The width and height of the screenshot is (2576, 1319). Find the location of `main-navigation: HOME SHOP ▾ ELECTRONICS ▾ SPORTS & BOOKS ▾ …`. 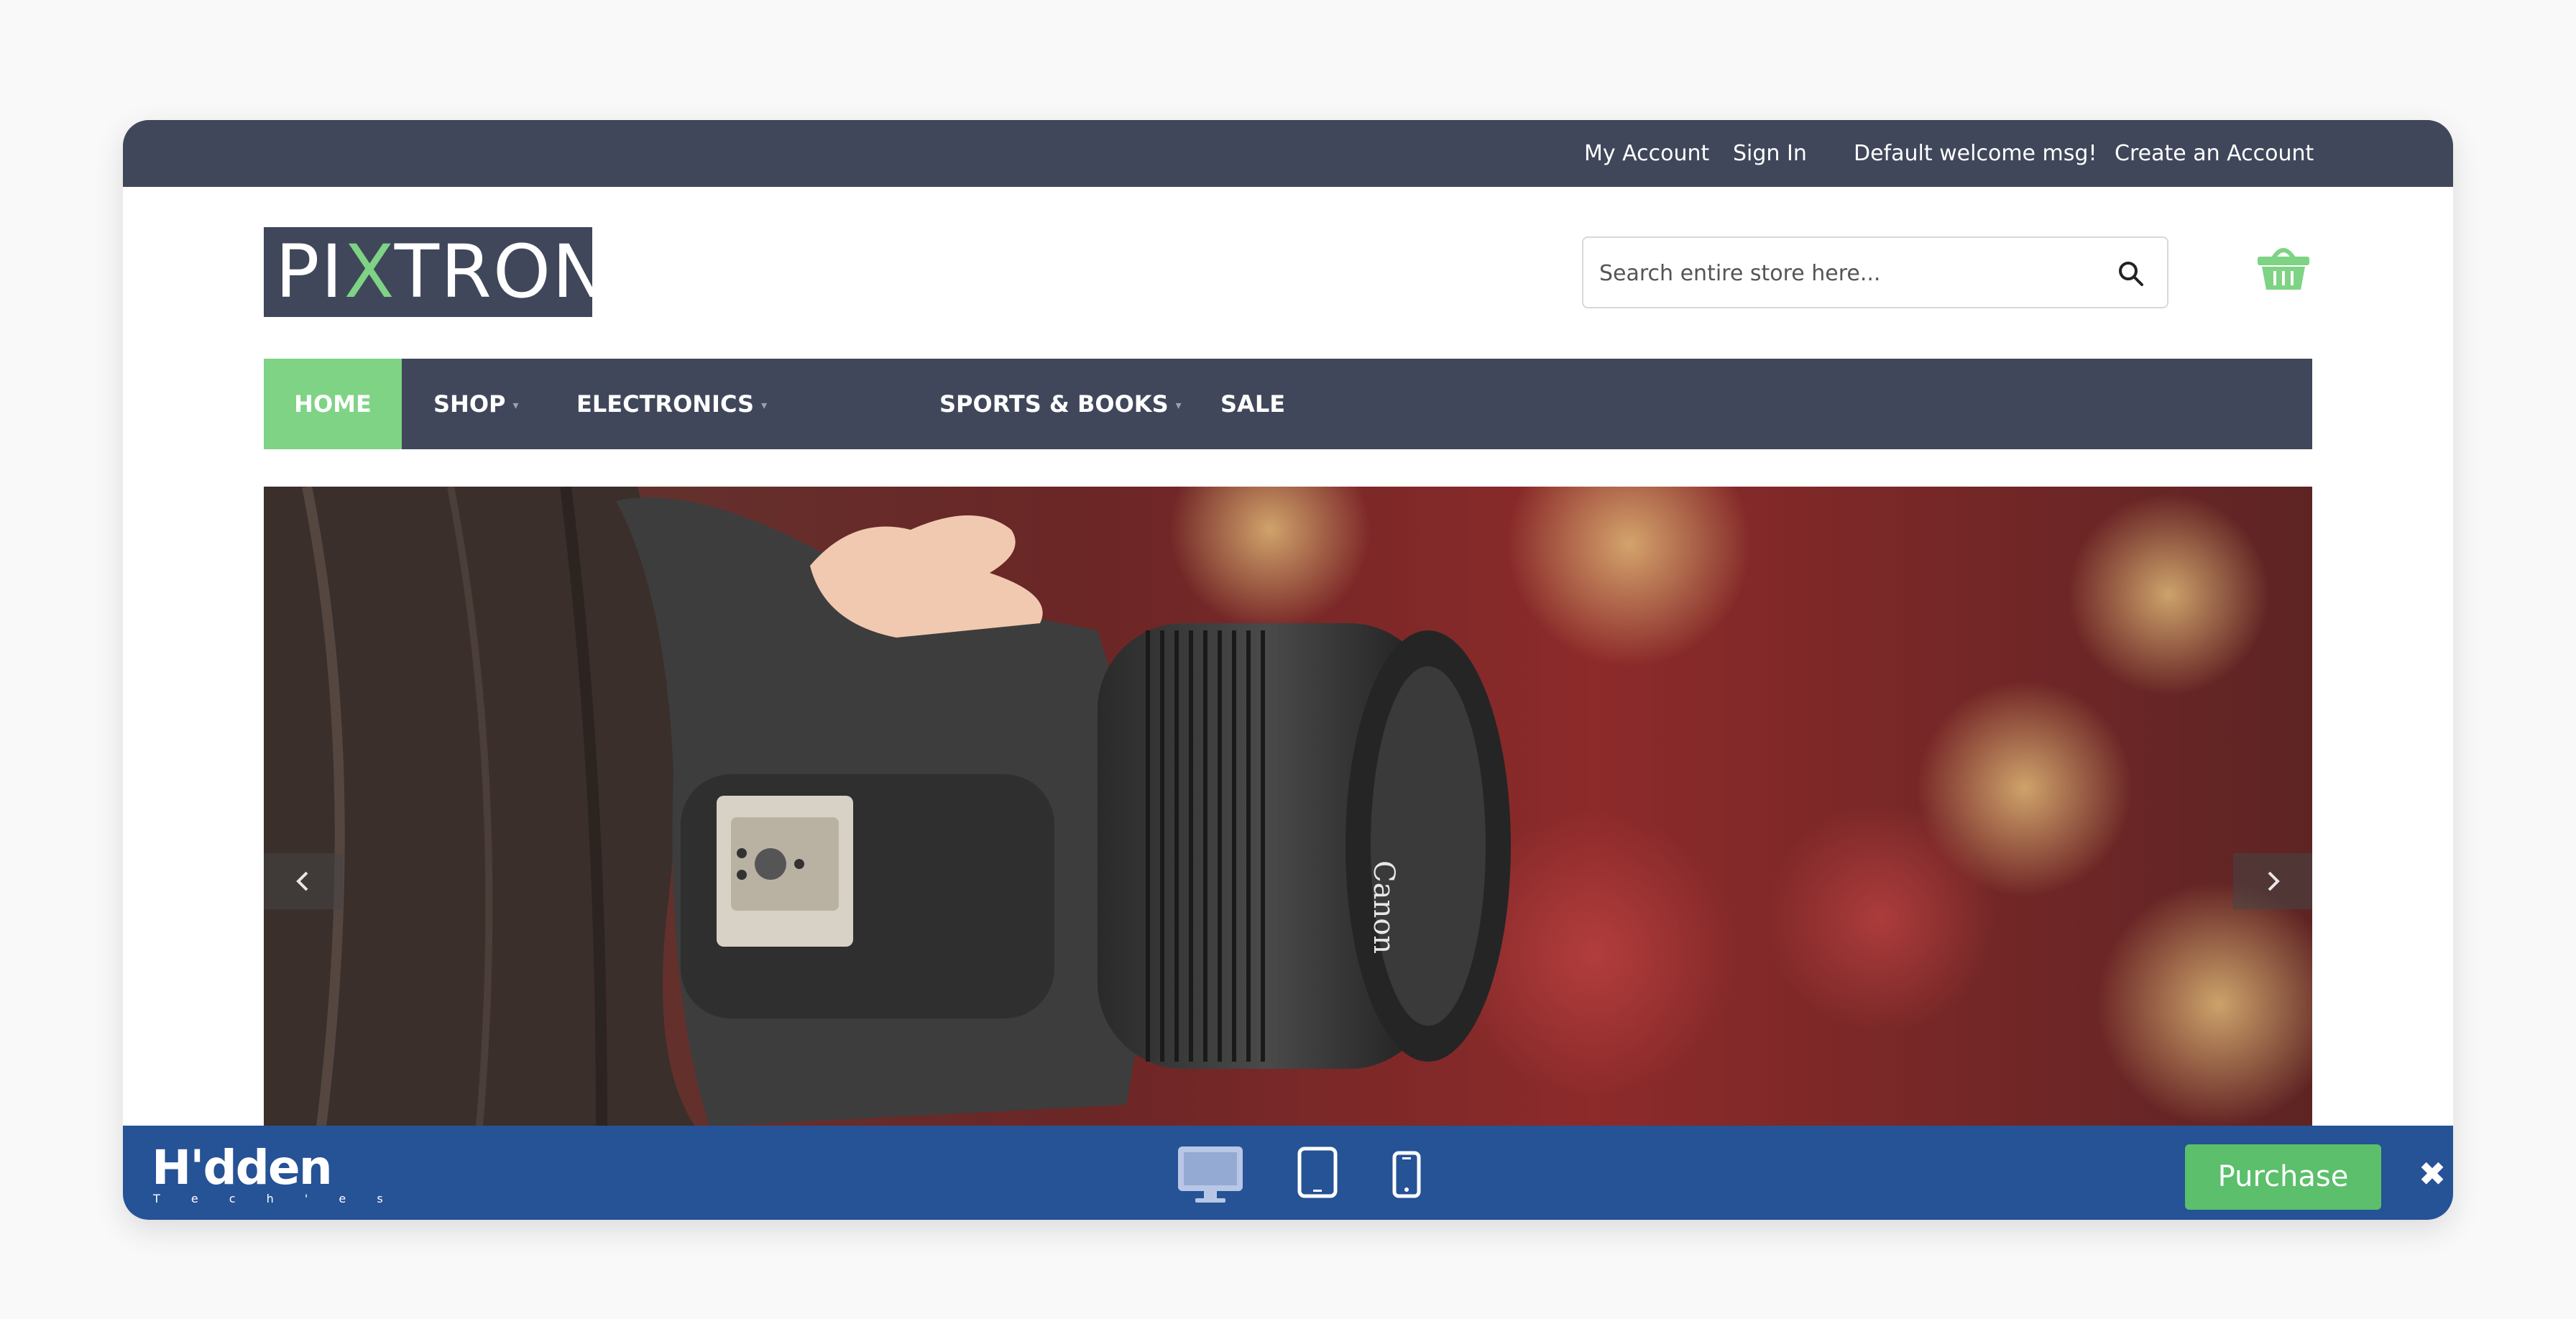

main-navigation: HOME SHOP ▾ ELECTRONICS ▾ SPORTS & BOOKS ▾ … is located at coordinates (1288, 404).